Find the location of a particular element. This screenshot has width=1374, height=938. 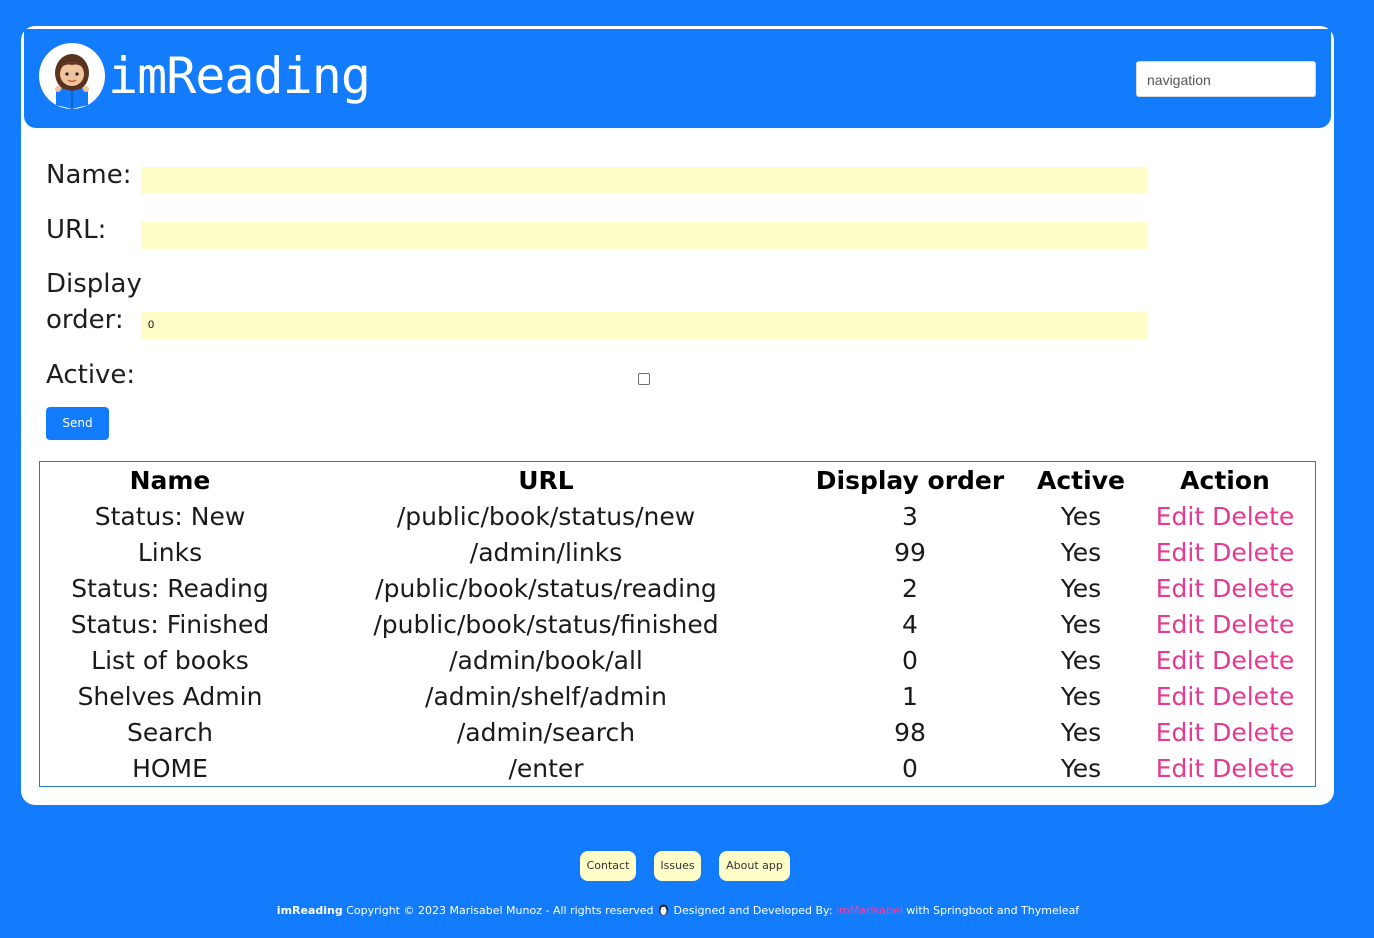

footer-brand: imReading is located at coordinates (309, 910).